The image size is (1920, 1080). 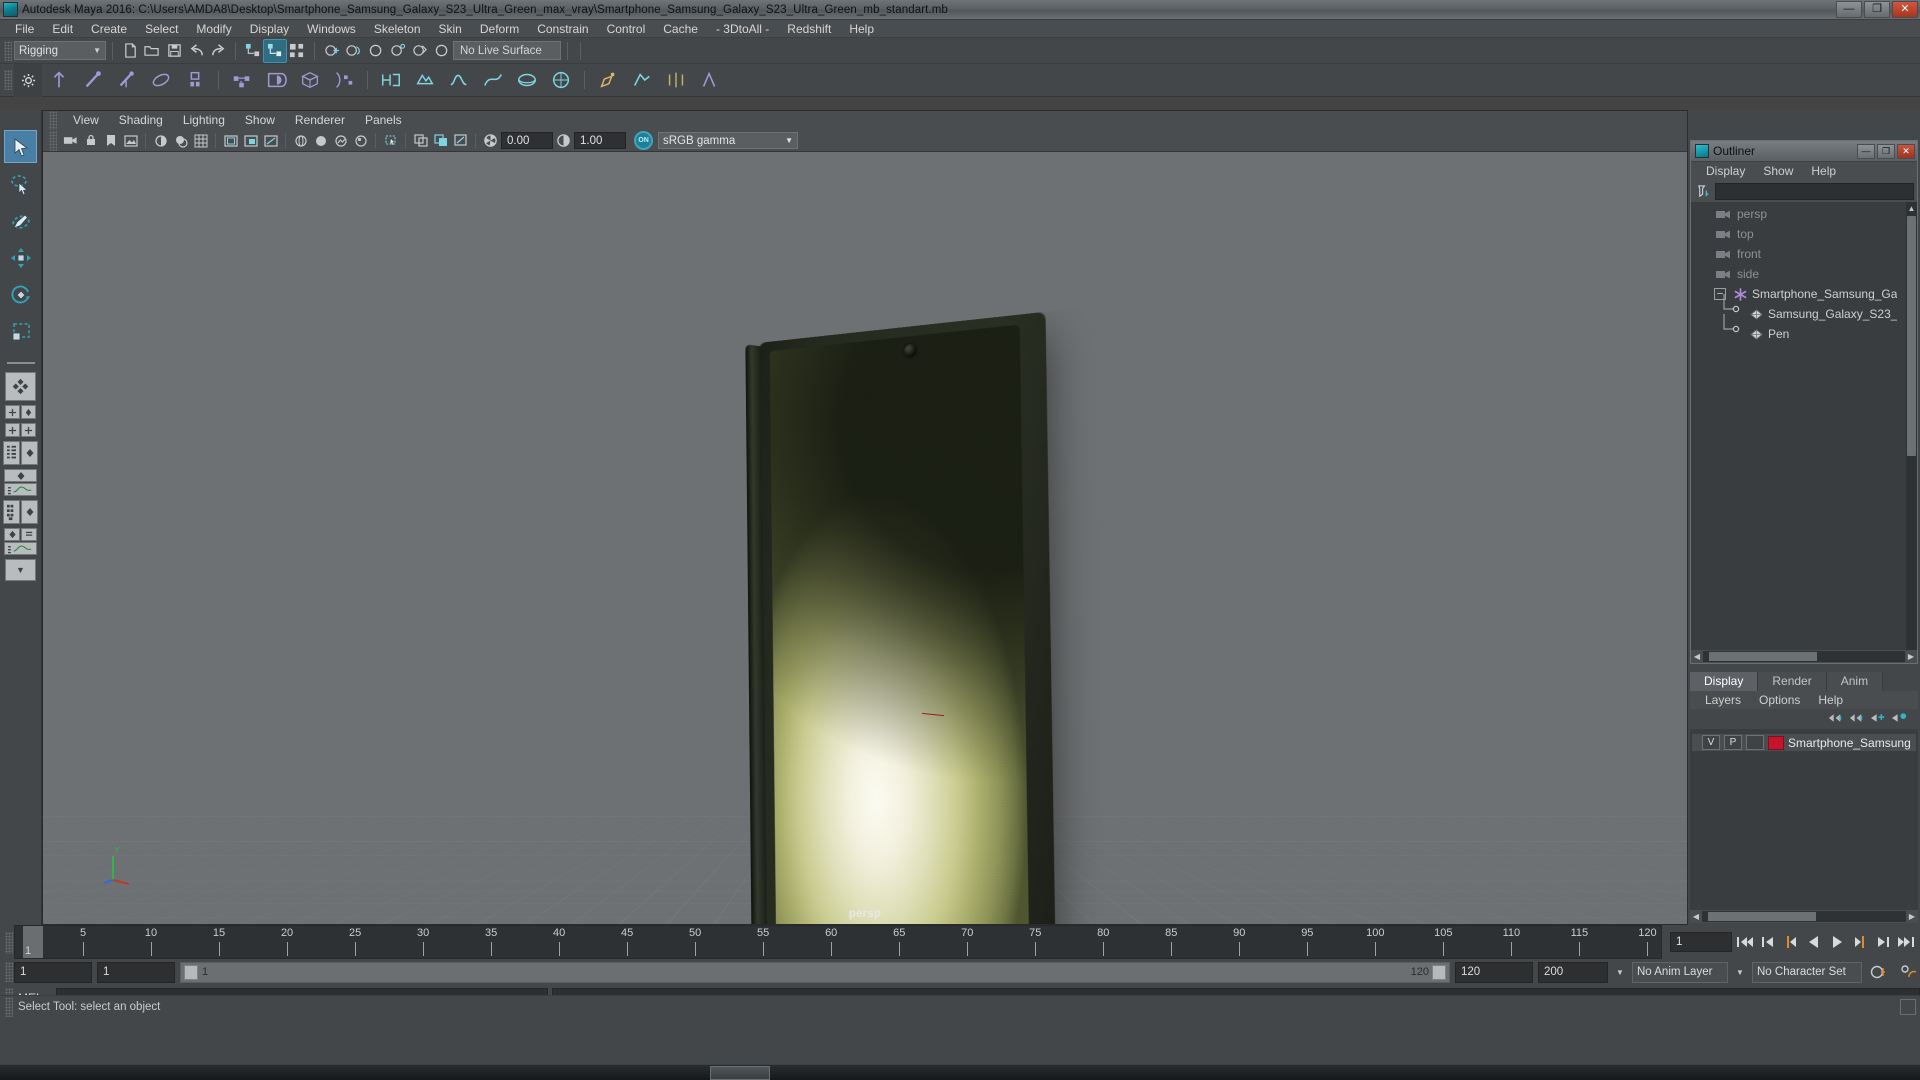 What do you see at coordinates (60, 50) in the screenshot?
I see `menu-set-selector: Rigging ▼` at bounding box center [60, 50].